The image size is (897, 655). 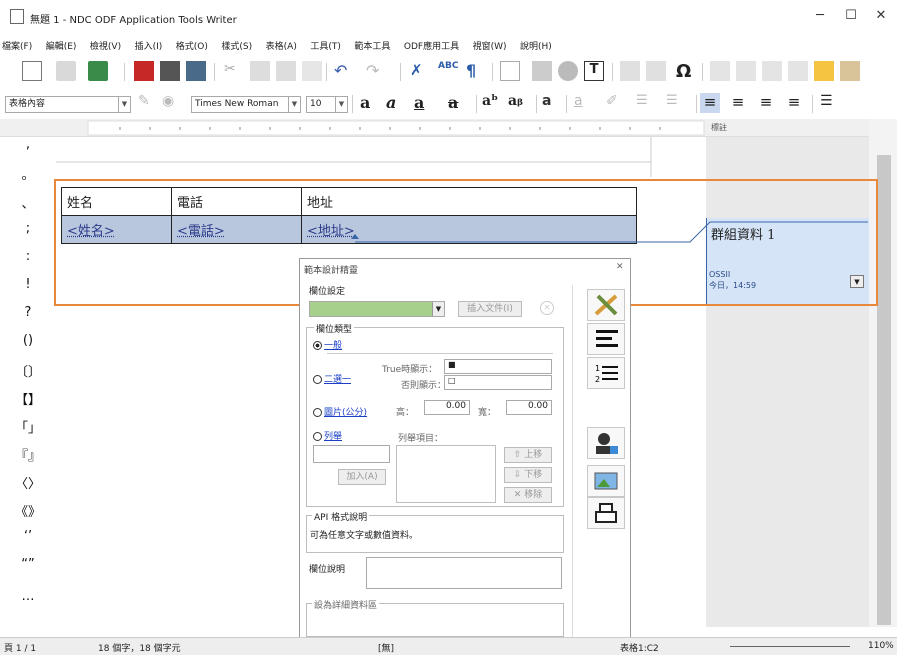 What do you see at coordinates (476, 71) in the screenshot?
I see `formatting-marks-icon: ¶` at bounding box center [476, 71].